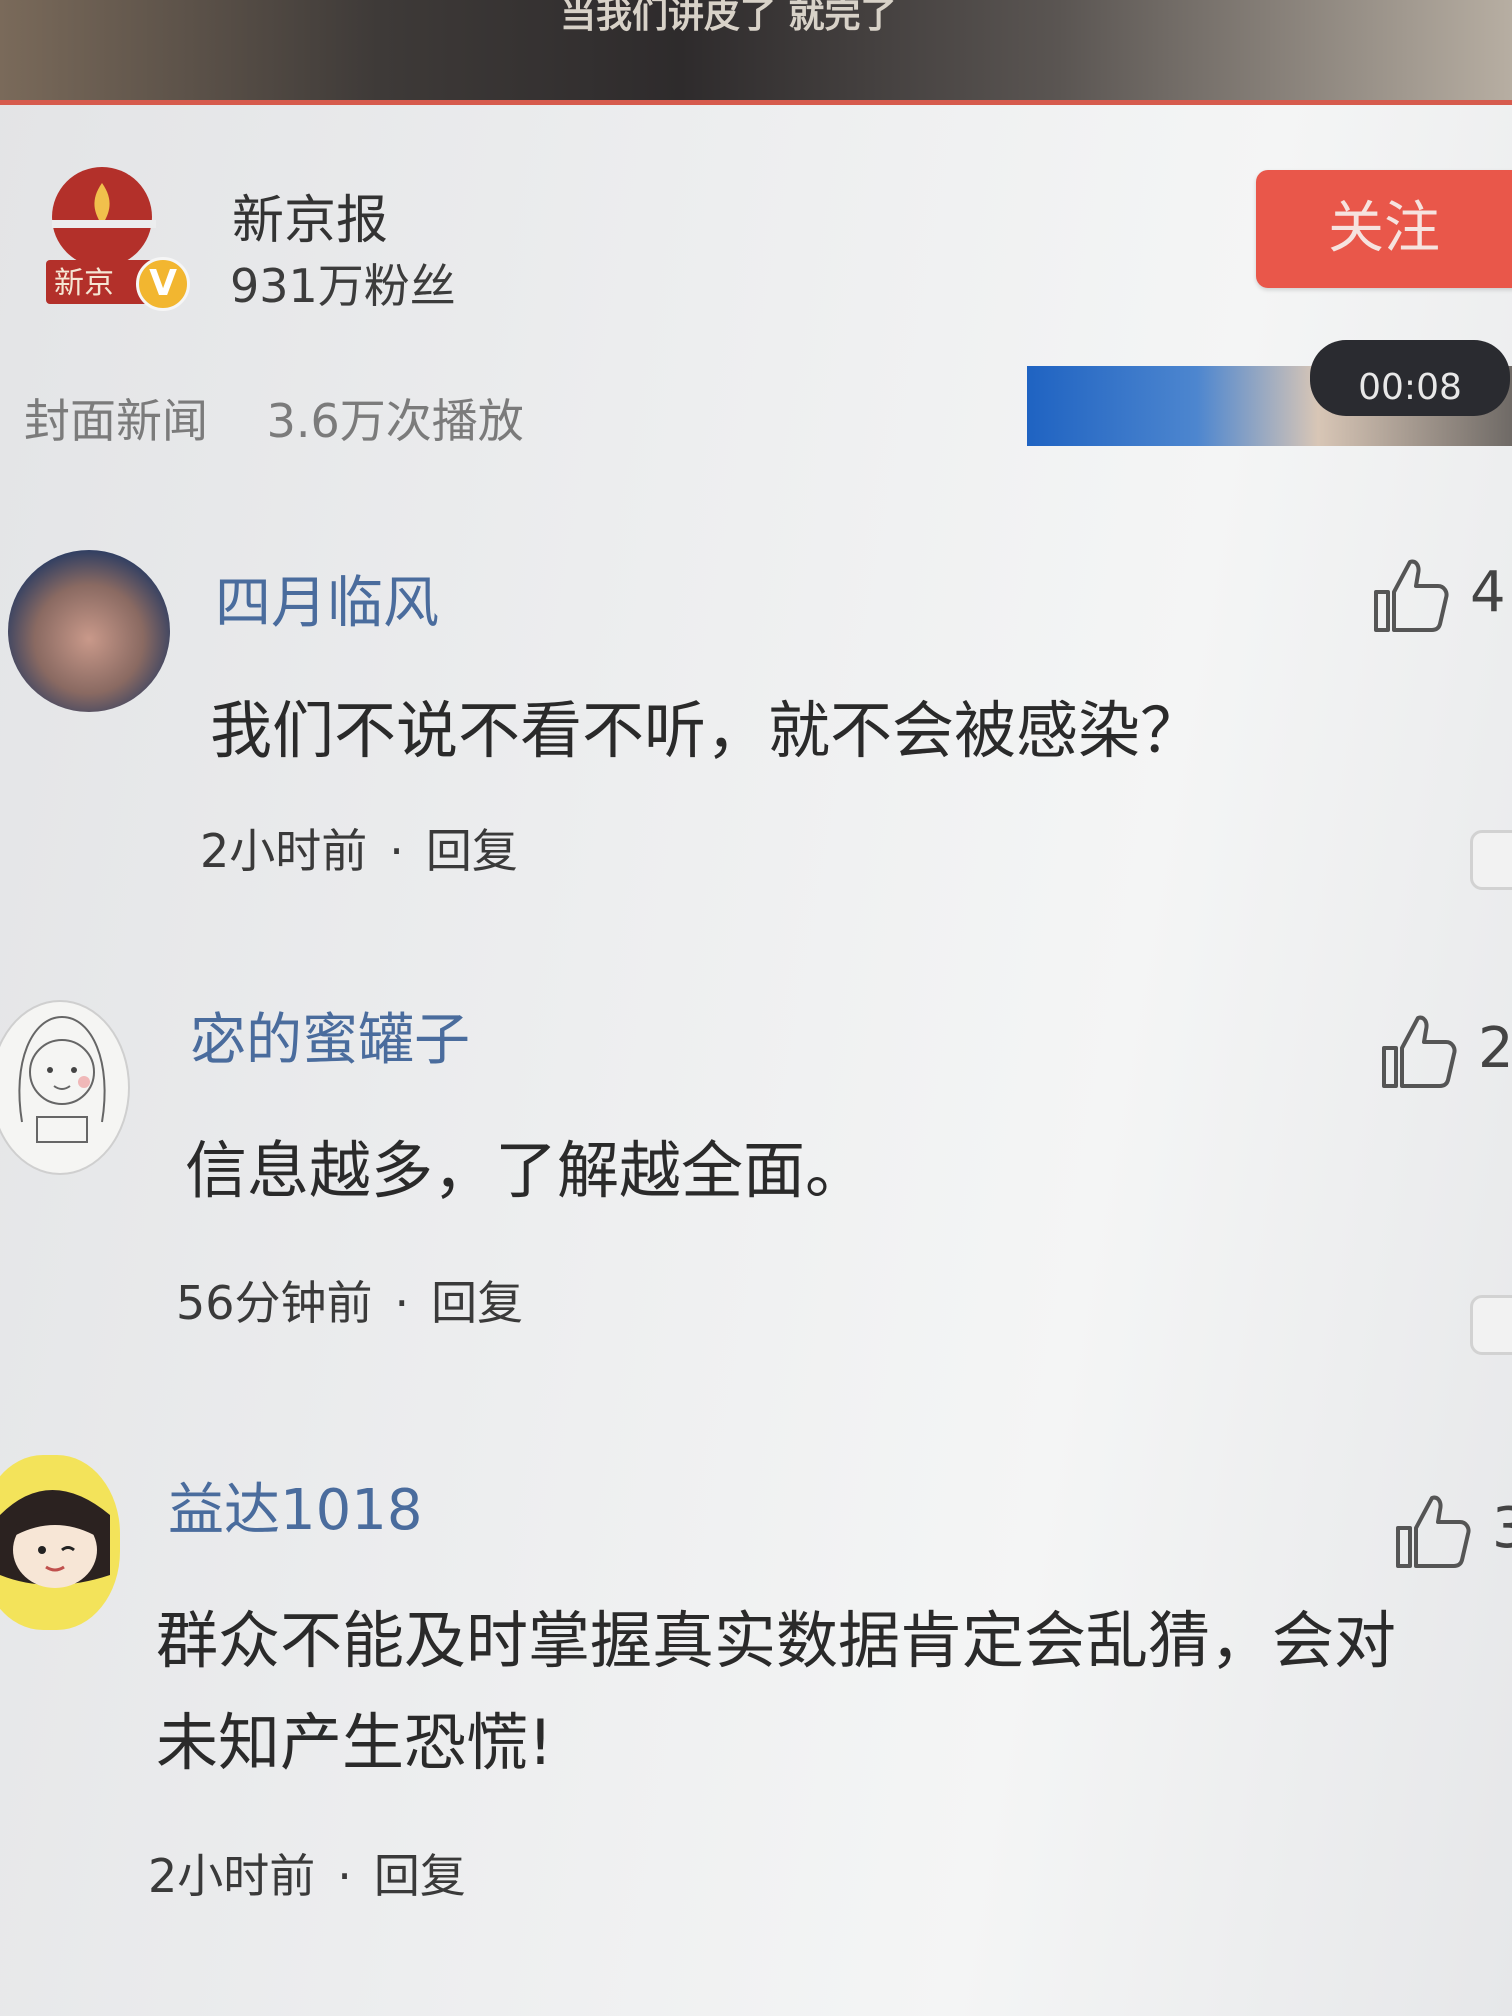 This screenshot has height=2016, width=1512. I want to click on publisher-avatar: 新京 V, so click(115, 240).